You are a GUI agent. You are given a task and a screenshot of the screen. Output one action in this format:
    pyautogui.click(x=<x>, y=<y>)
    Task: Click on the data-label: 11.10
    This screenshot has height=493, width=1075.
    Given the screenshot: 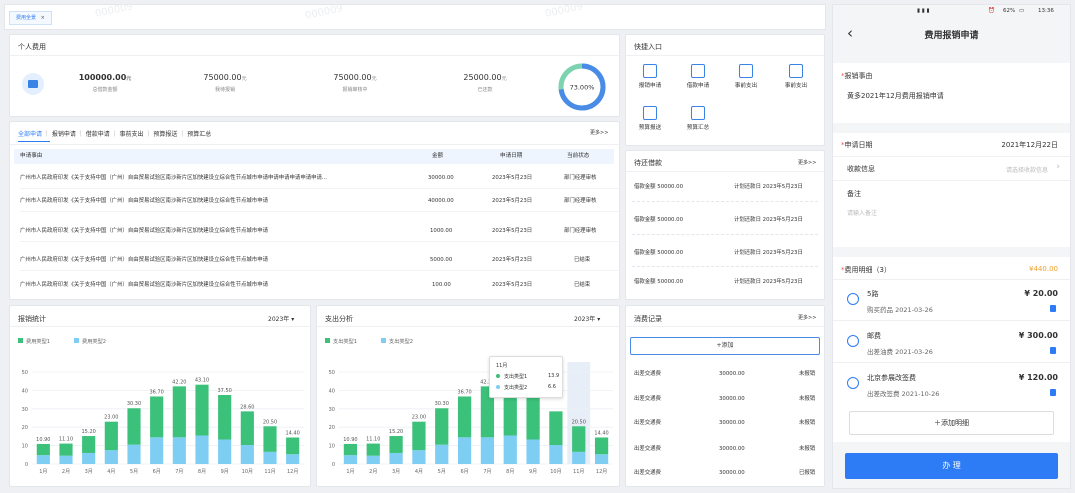 What is the action you would take?
    pyautogui.click(x=373, y=440)
    